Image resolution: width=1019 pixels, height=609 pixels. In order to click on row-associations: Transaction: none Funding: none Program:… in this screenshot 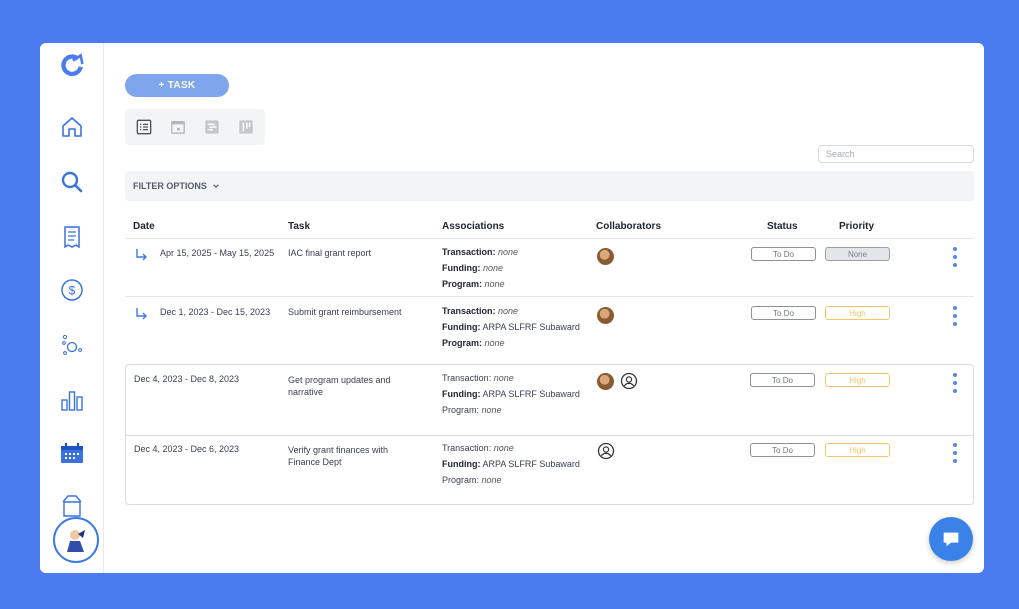, I will do `click(480, 268)`.